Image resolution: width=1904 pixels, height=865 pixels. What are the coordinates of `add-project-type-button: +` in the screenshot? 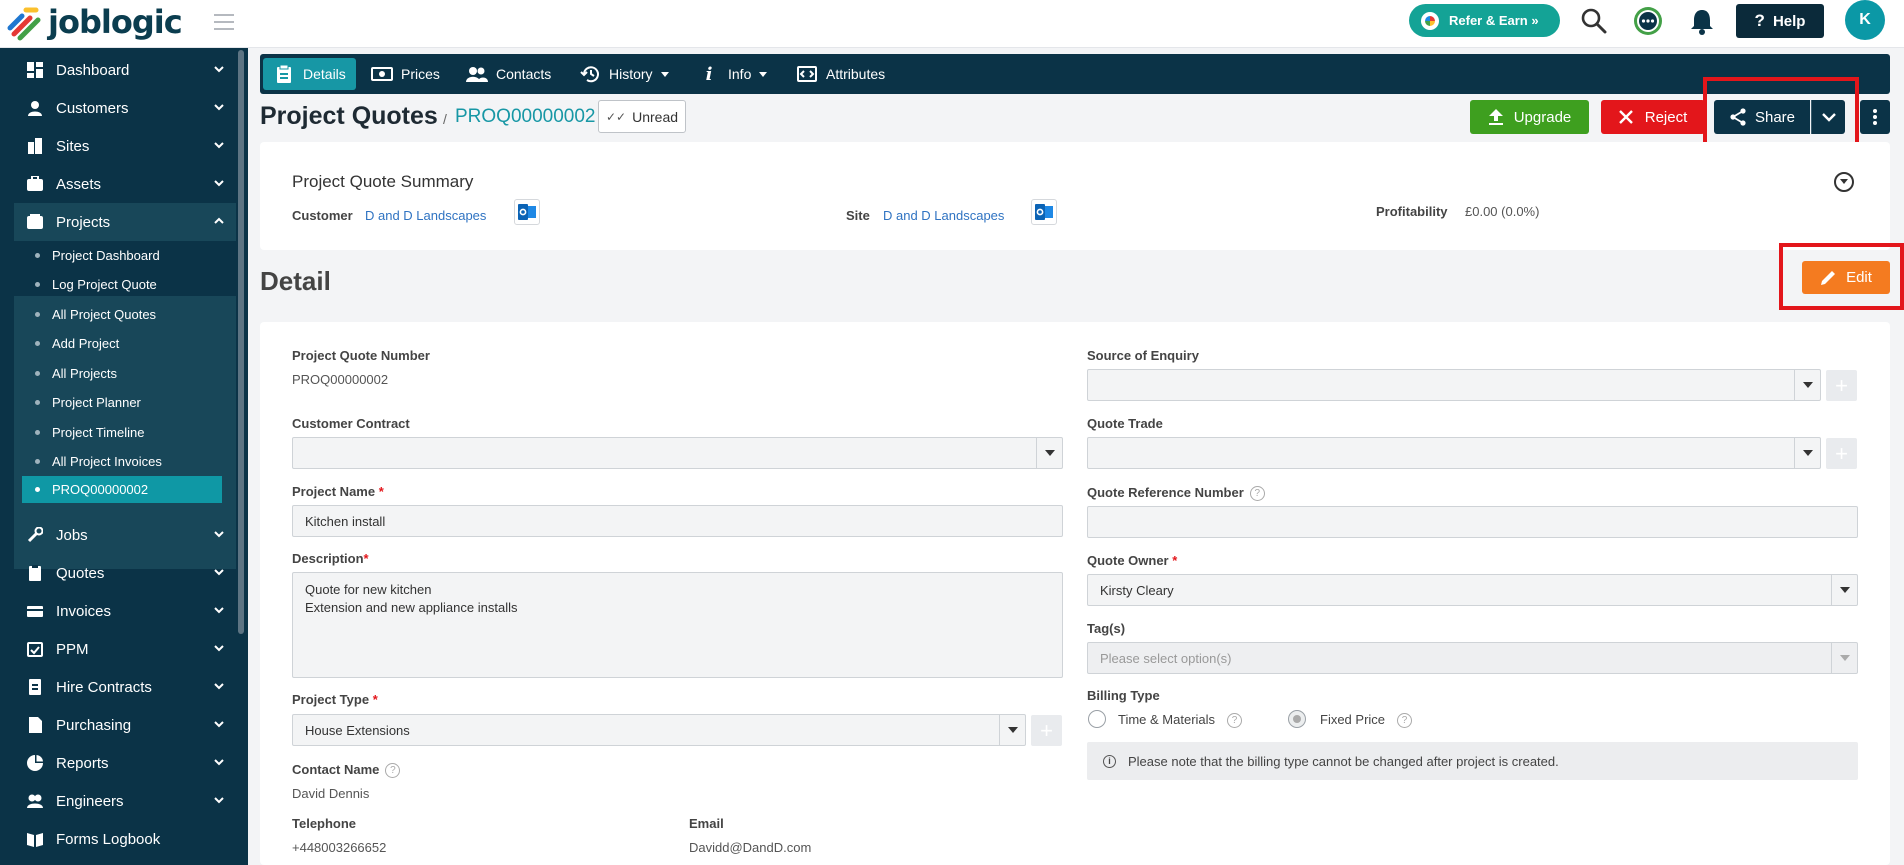 It's located at (1046, 730).